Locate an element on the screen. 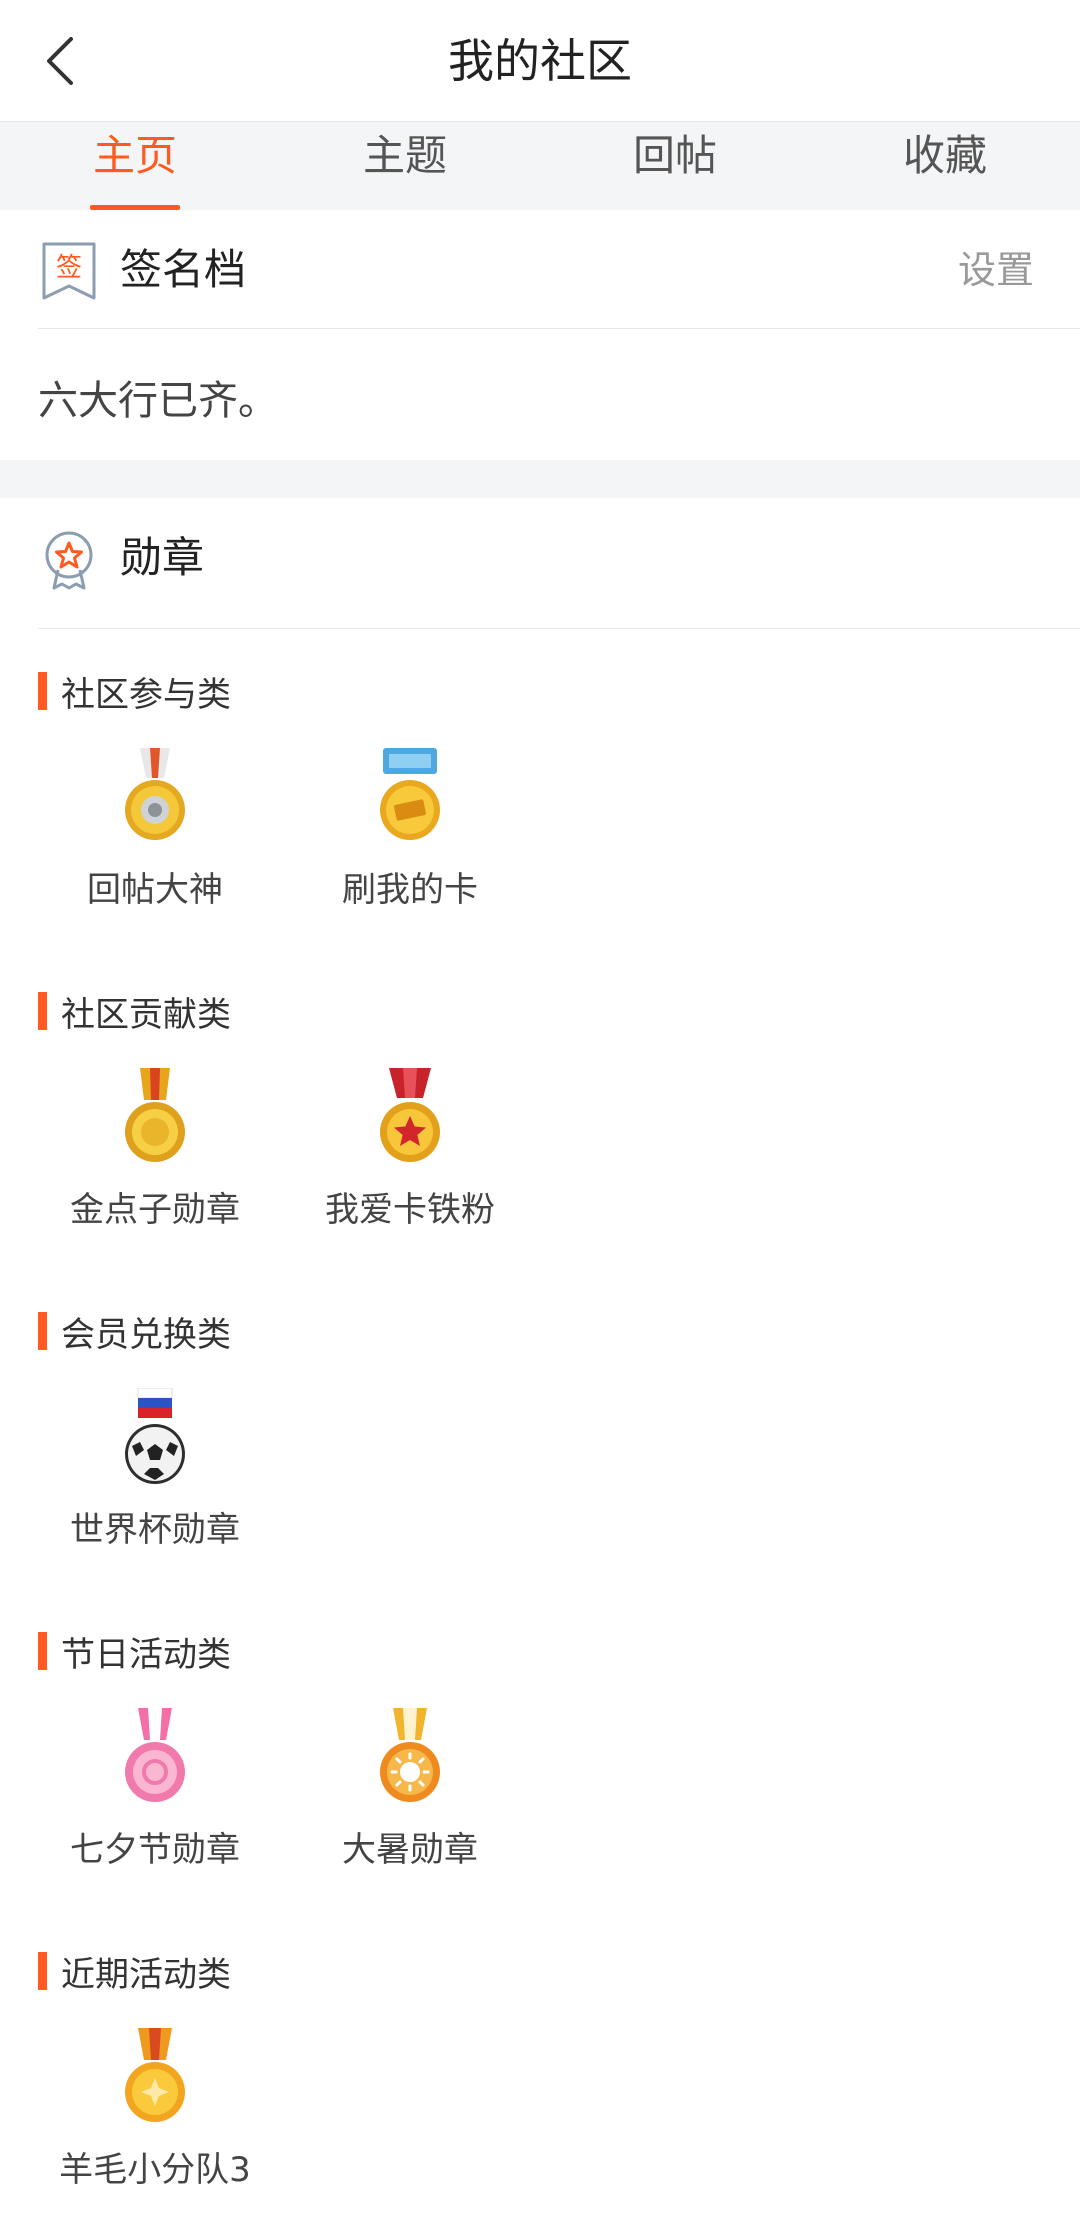 This screenshot has width=1080, height=2230. tab-home: 主页 is located at coordinates (135, 166).